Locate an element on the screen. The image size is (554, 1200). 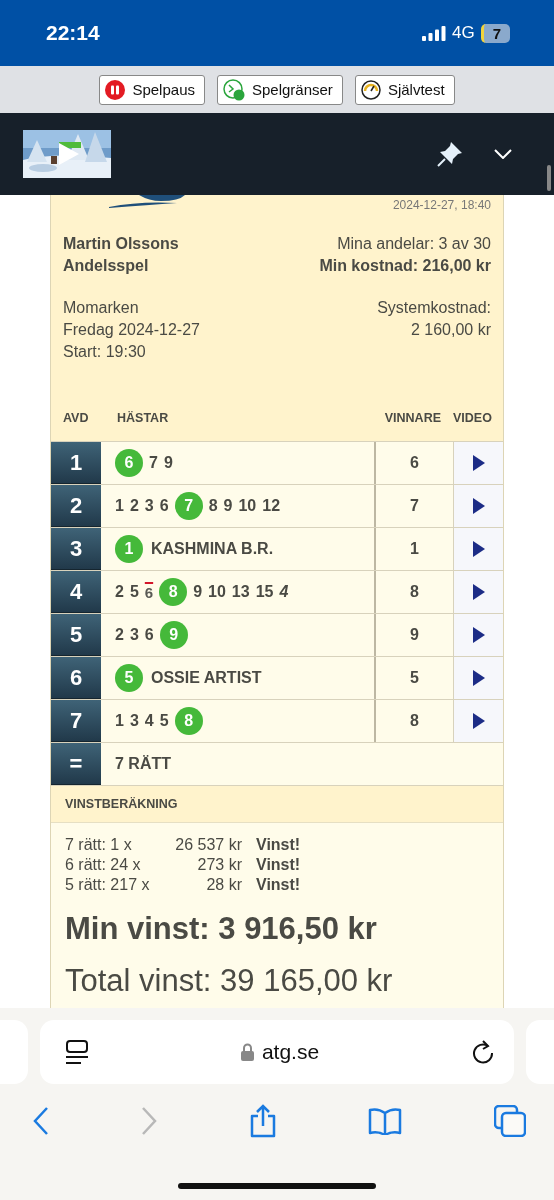
start-time: Start: 19:30 is located at coordinates (105, 352).